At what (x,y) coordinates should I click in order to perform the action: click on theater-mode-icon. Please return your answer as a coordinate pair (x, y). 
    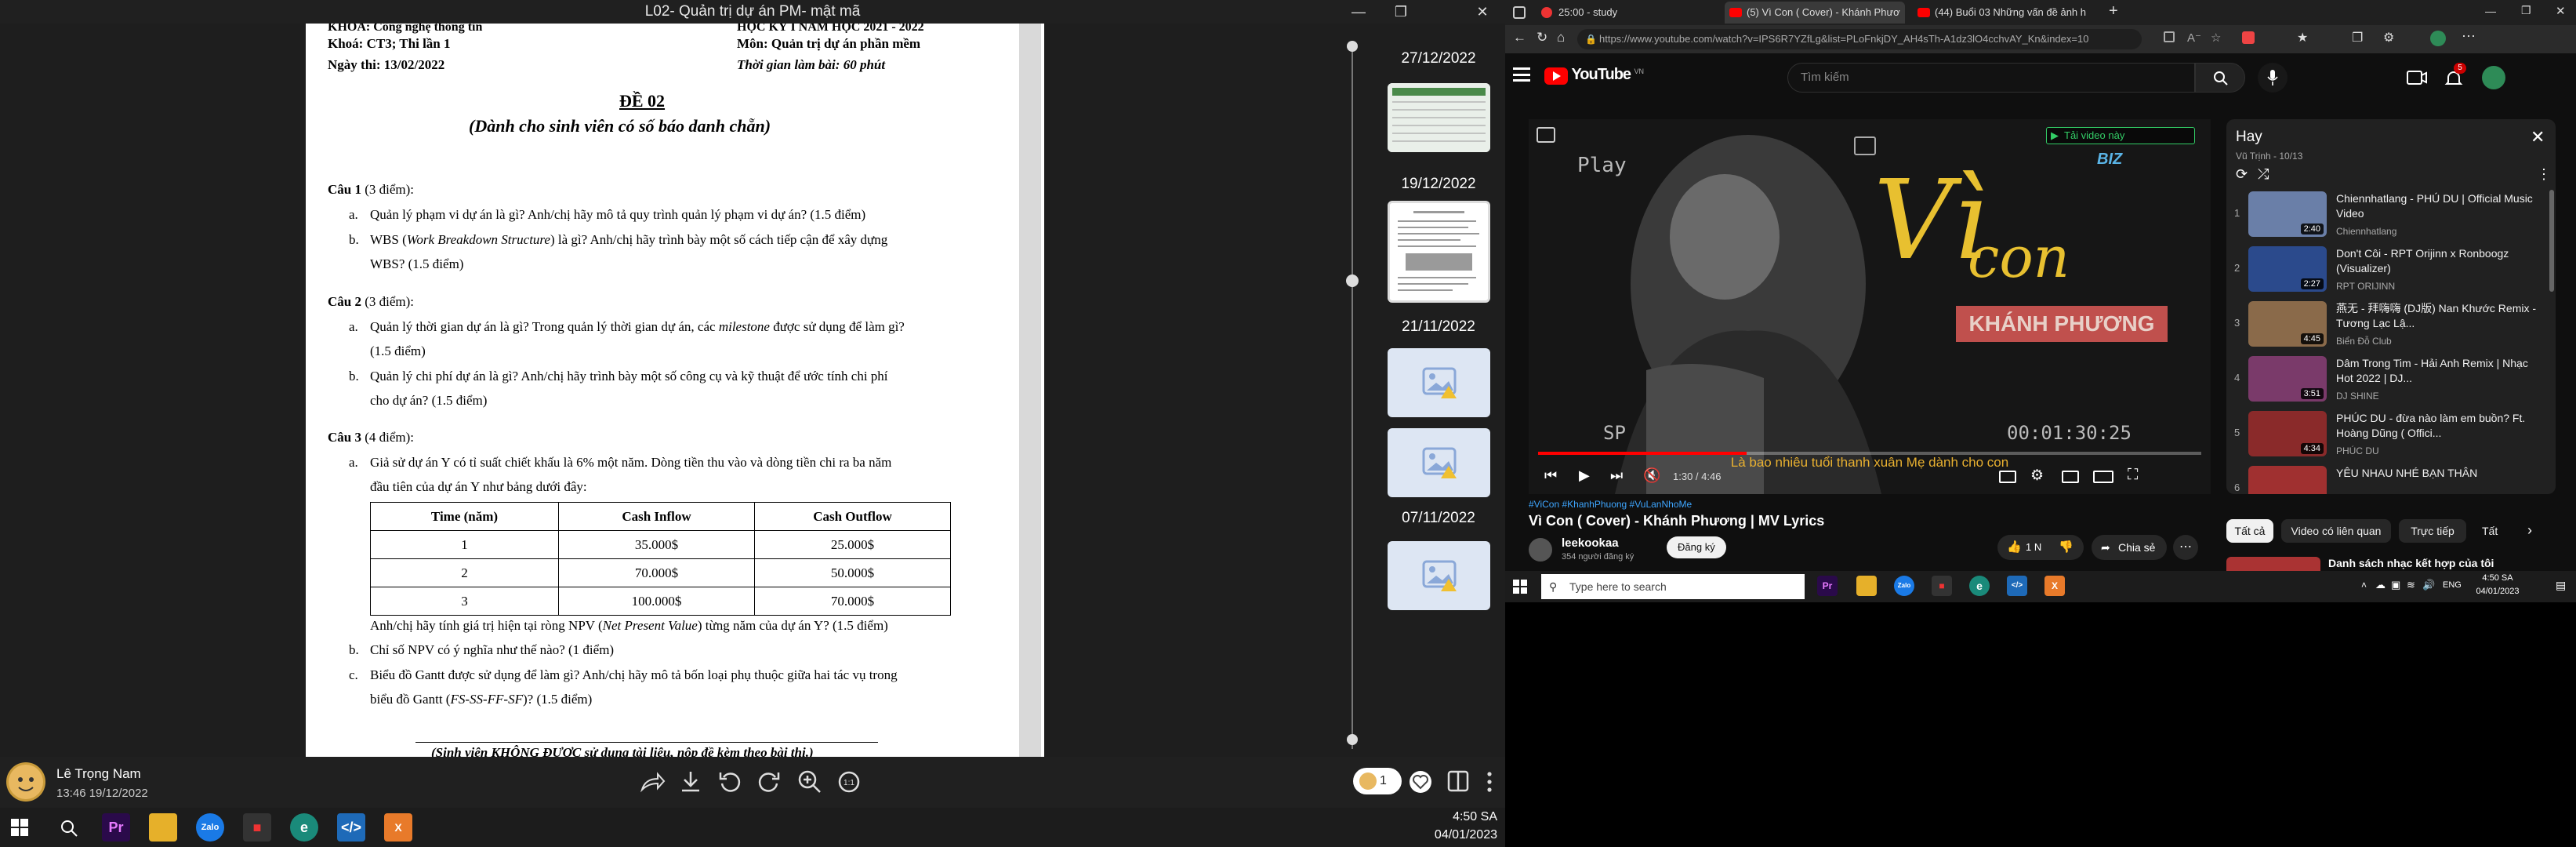
    Looking at the image, I should click on (2103, 477).